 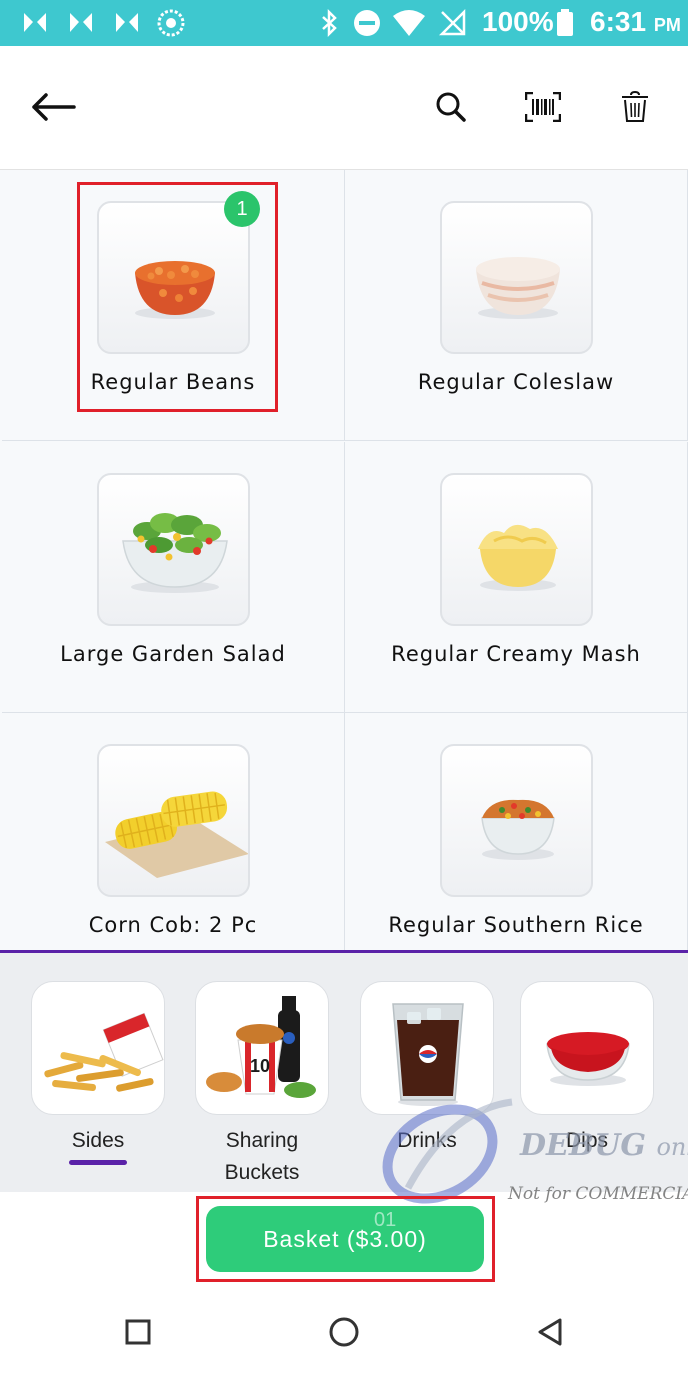 I want to click on mash-bowl-image, so click(x=516, y=549).